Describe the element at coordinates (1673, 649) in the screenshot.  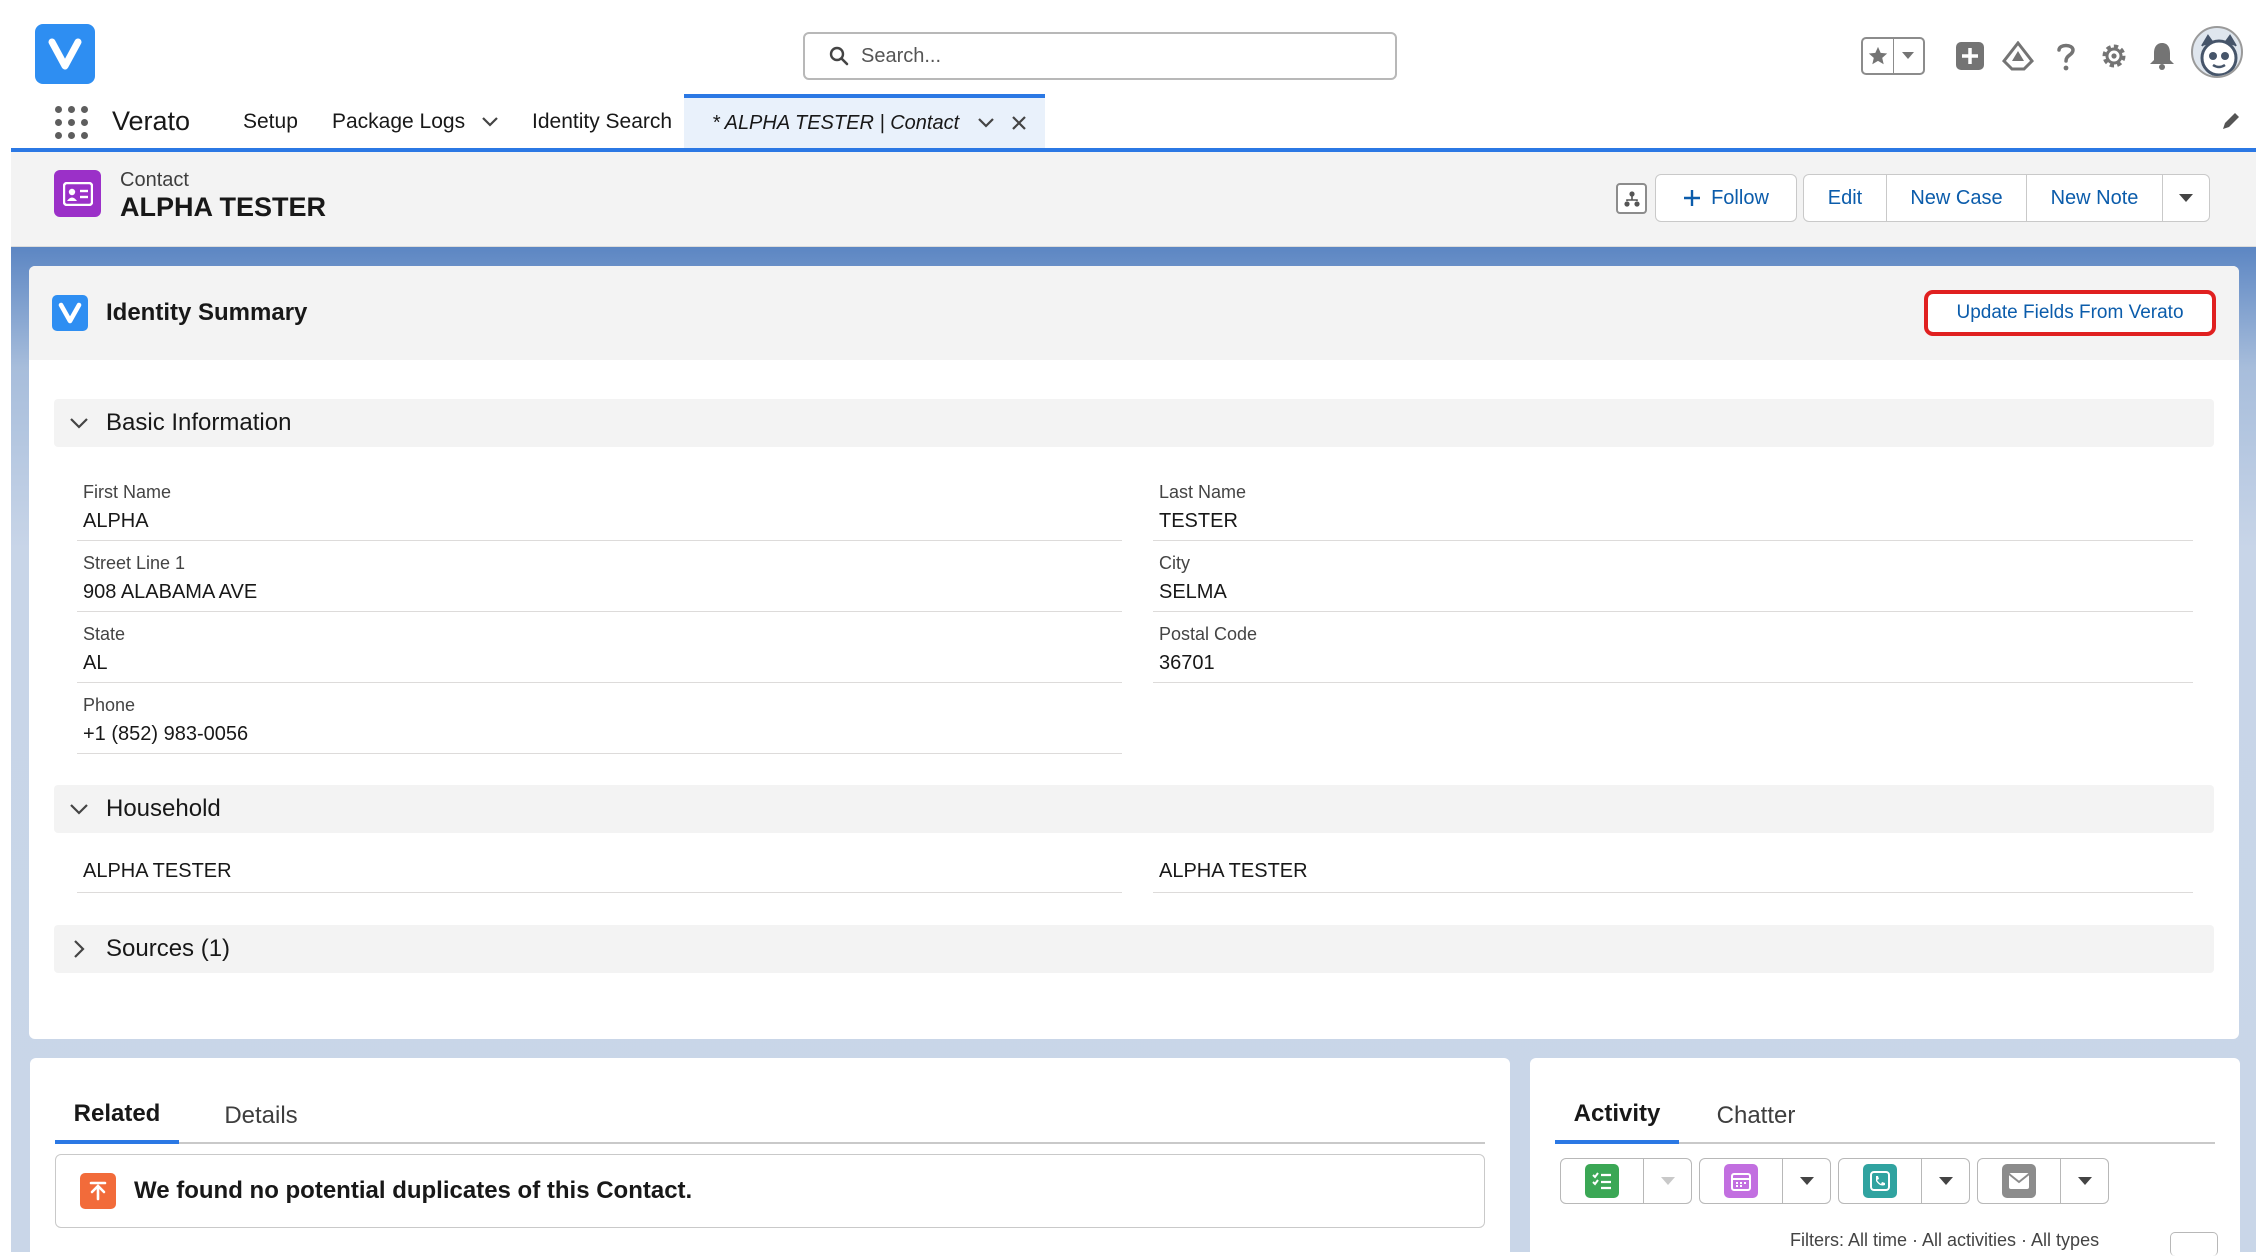
I see `field-postal-code: Postal Code 36701` at that location.